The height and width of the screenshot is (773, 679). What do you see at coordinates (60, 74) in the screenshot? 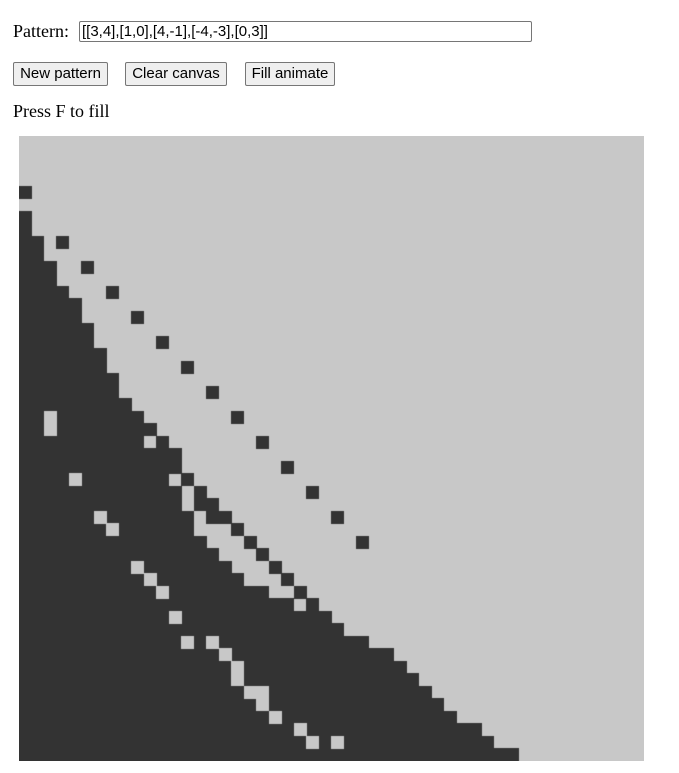
I see `new-pattern-button: New pattern` at bounding box center [60, 74].